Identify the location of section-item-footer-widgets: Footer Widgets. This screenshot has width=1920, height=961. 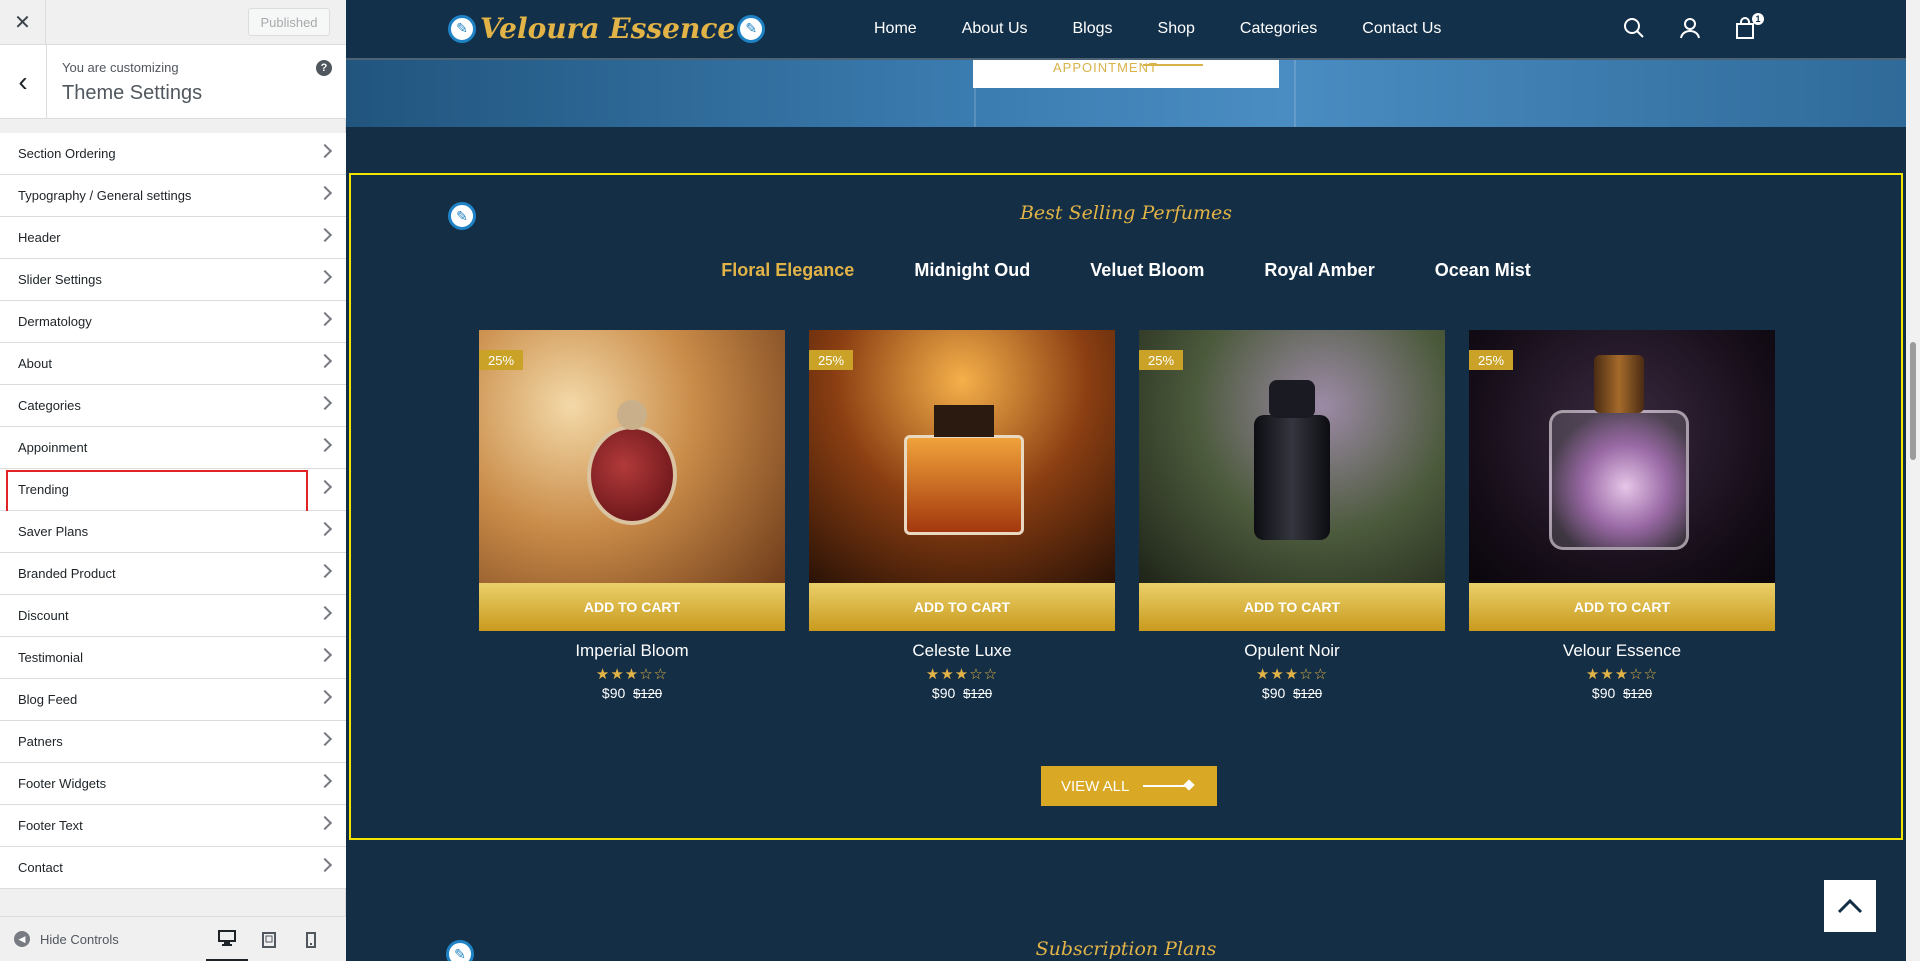
(173, 784).